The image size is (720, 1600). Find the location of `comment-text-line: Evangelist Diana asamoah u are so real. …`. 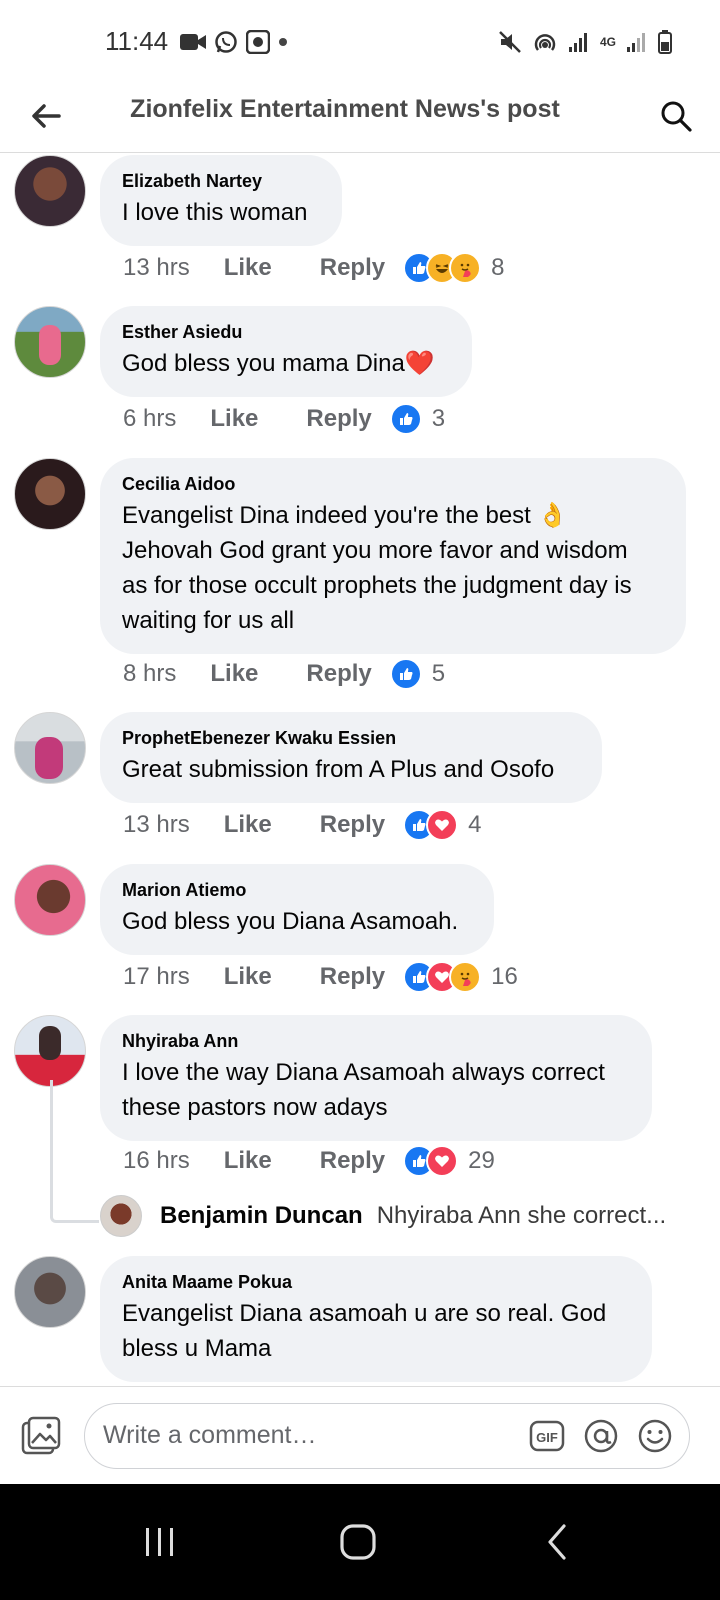

comment-text-line: Evangelist Diana asamoah u are so real. … is located at coordinates (364, 1313).